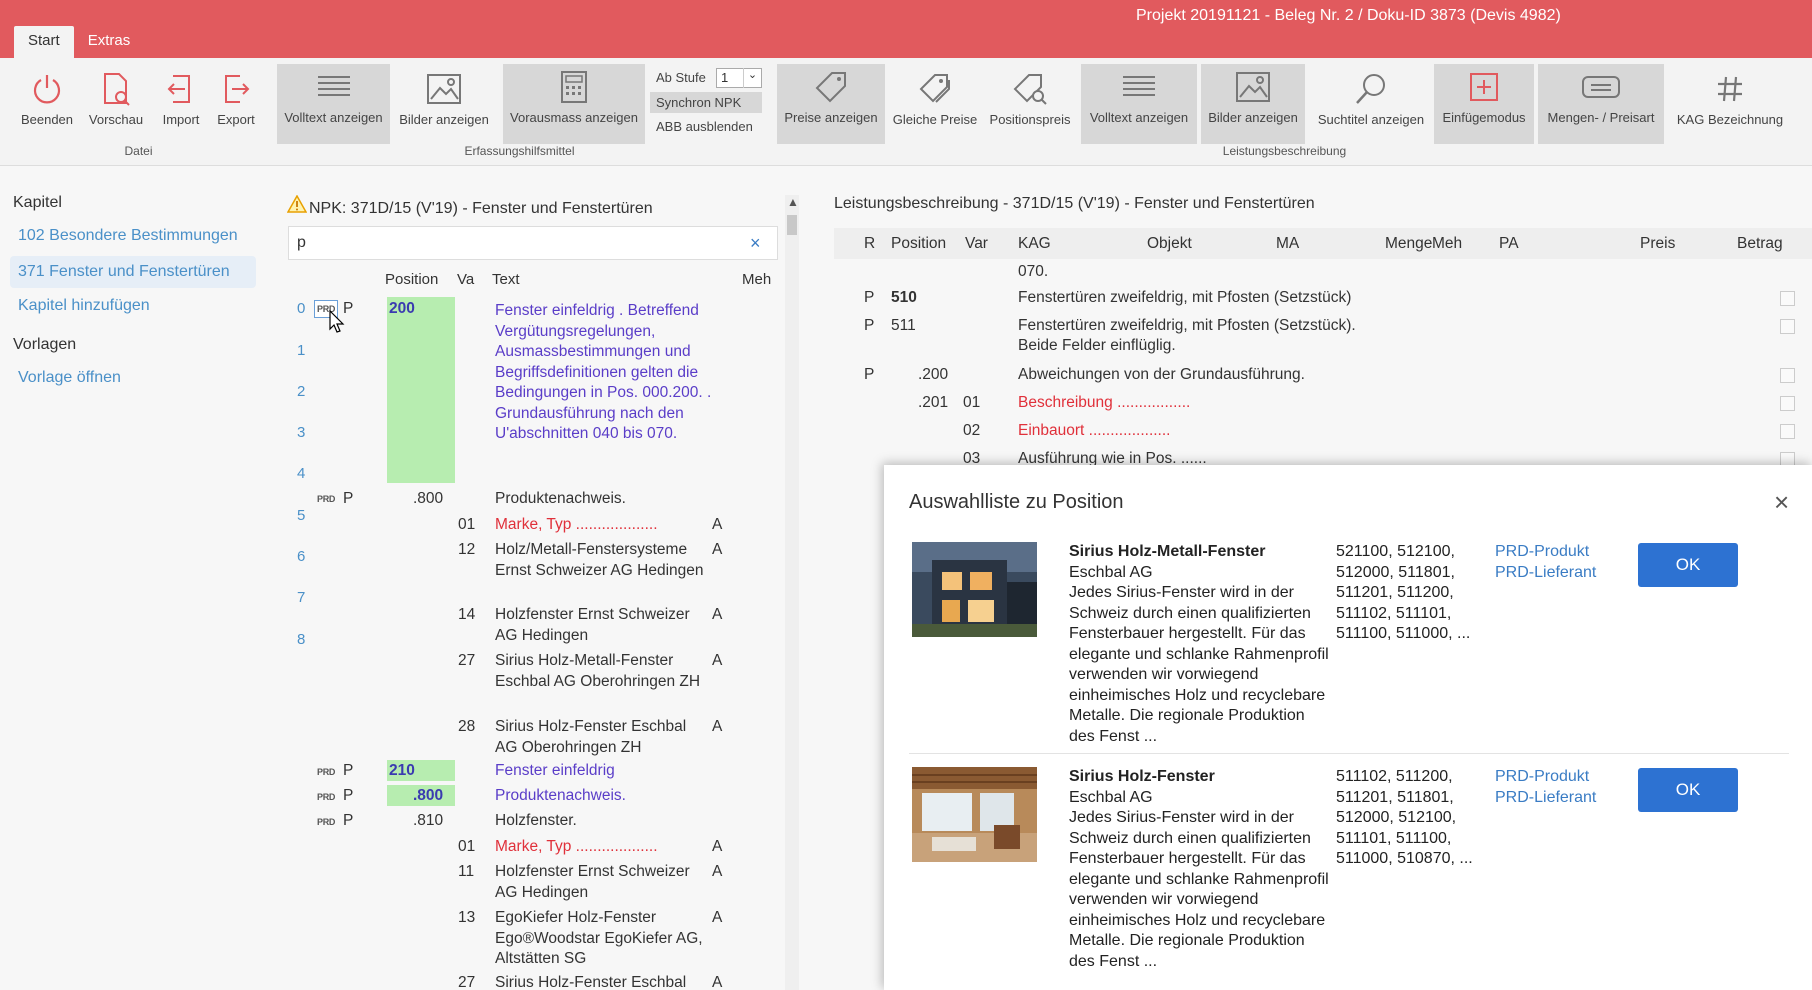 This screenshot has height=990, width=1812. Describe the element at coordinates (755, 243) in the screenshot. I see `clear-search-icon: ×` at that location.